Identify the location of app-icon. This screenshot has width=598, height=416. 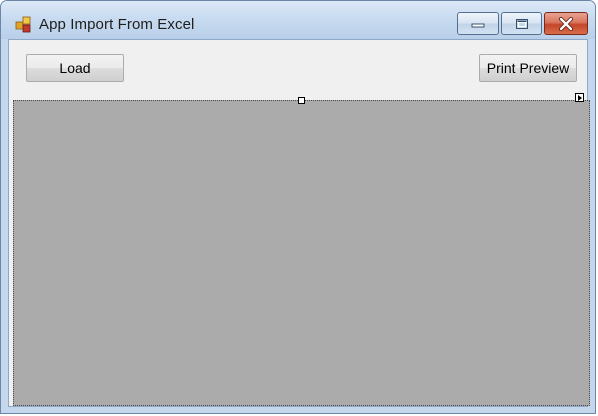
(23, 24).